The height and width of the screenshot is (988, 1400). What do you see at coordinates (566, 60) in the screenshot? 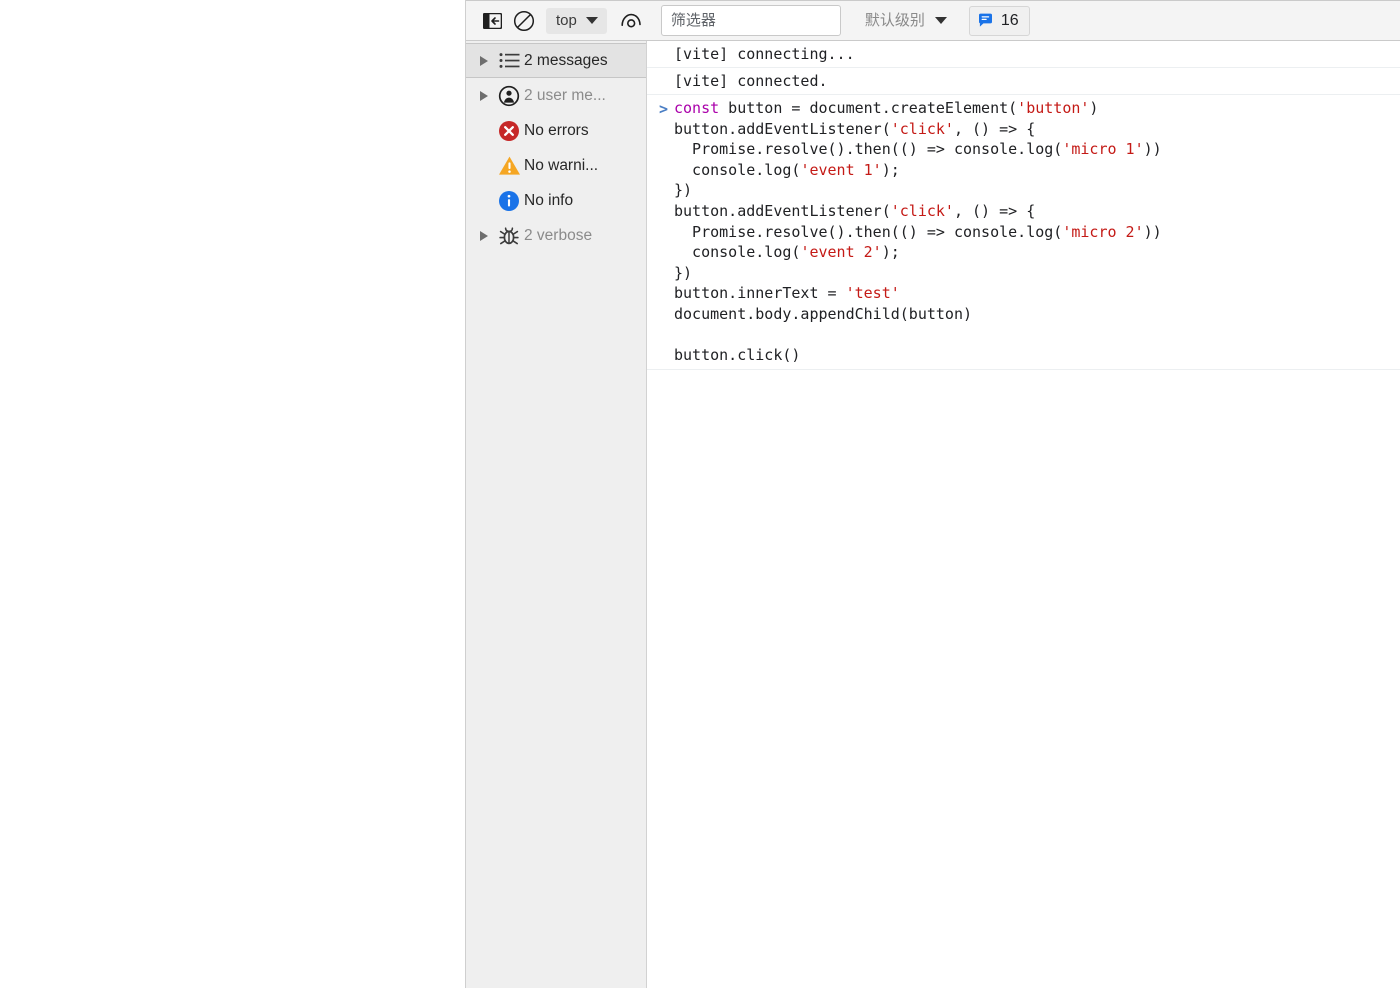
I see `sidebar-row-label: 2 messages` at bounding box center [566, 60].